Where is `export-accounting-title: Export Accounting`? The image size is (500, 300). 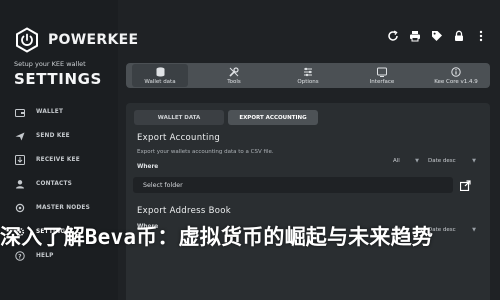
export-accounting-title: Export Accounting is located at coordinates (179, 138).